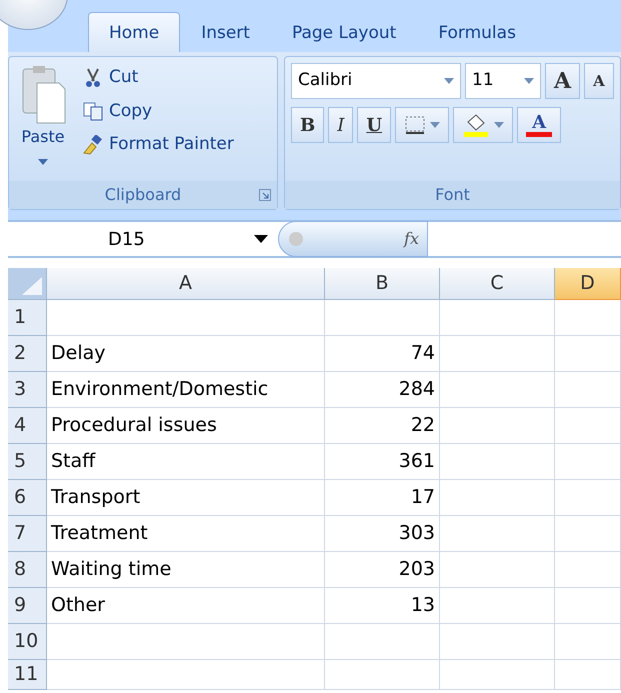 This screenshot has width=621, height=693. Describe the element at coordinates (539, 134) in the screenshot. I see `color-swatch-icon` at that location.